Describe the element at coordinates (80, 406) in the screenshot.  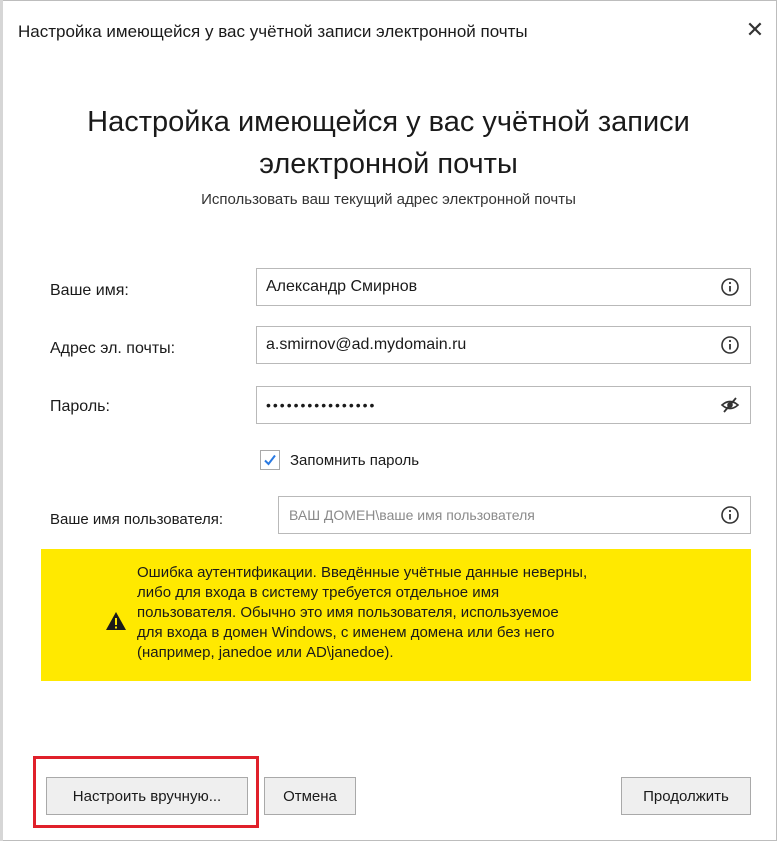
I see `password-label: Пароль:` at that location.